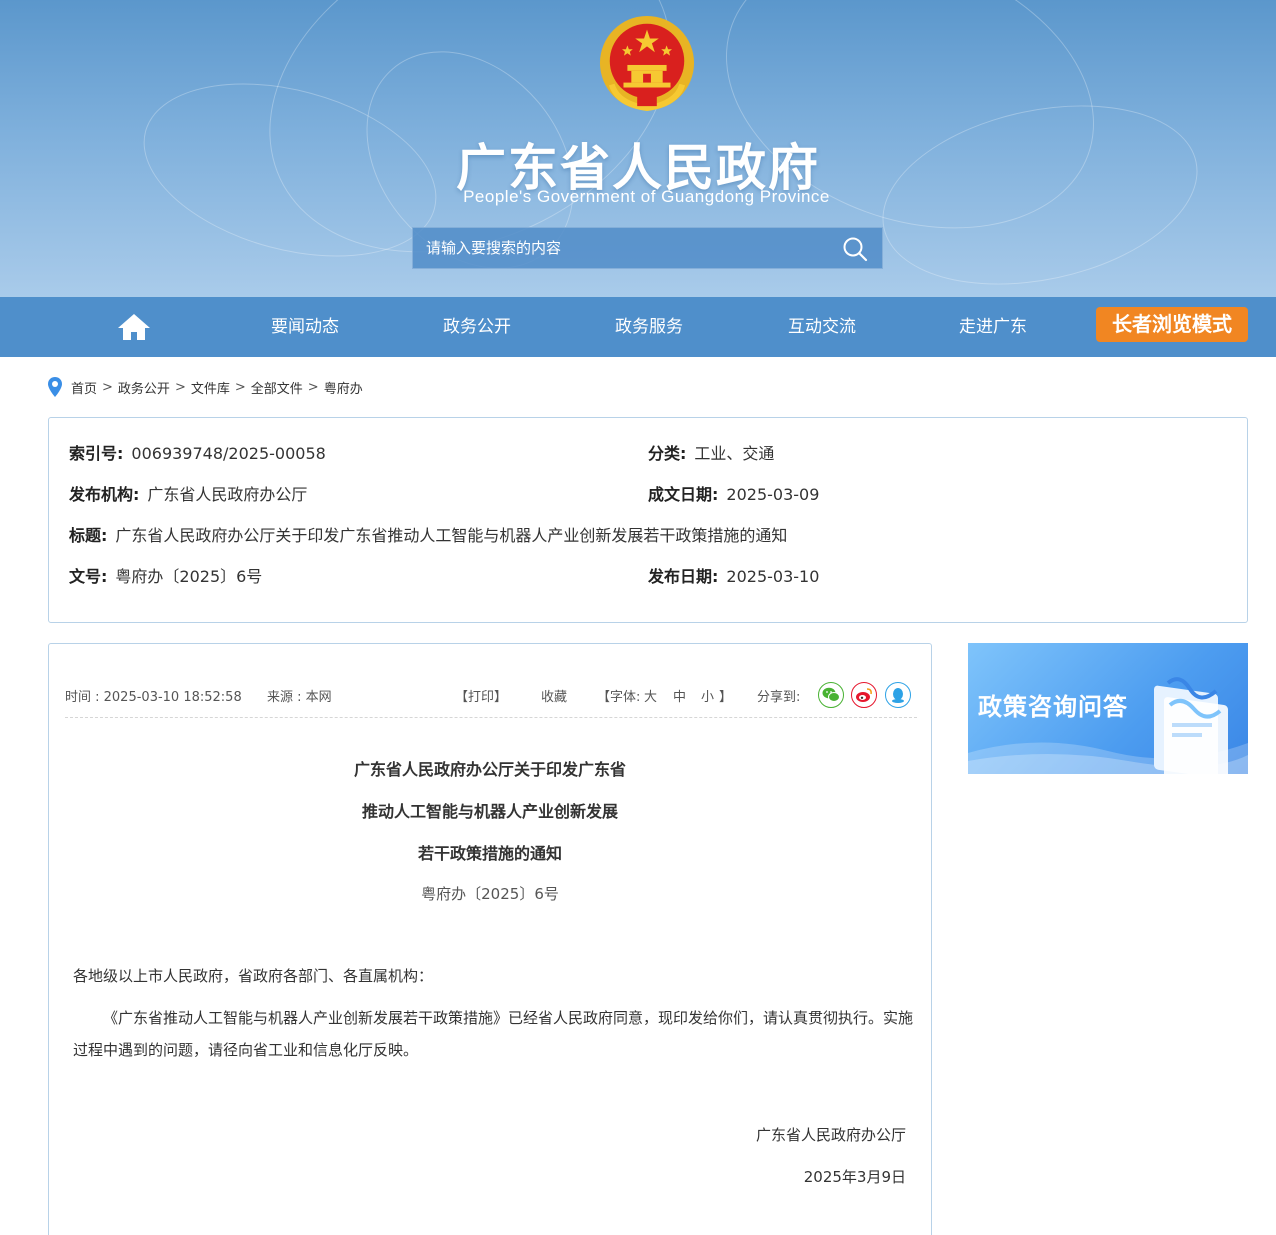 The image size is (1276, 1235). I want to click on share-qq-icon, so click(898, 695).